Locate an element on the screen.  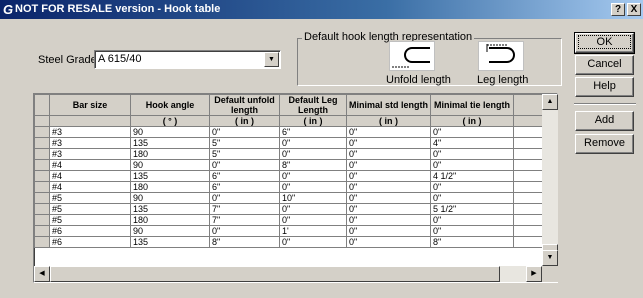
scroll-down-icon: ▼ is located at coordinates (550, 258).